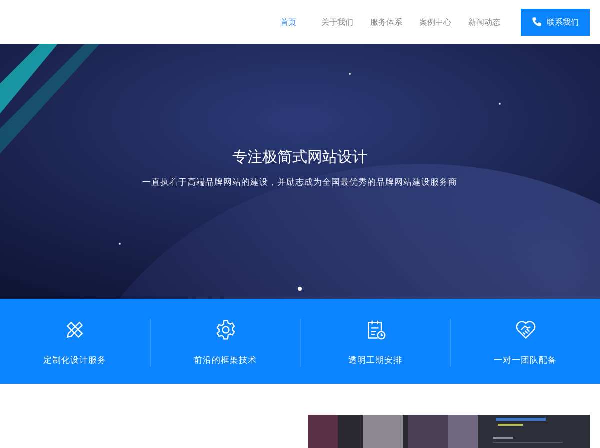 The image size is (600, 448). Describe the element at coordinates (225, 330) in the screenshot. I see `gear-icon` at that location.